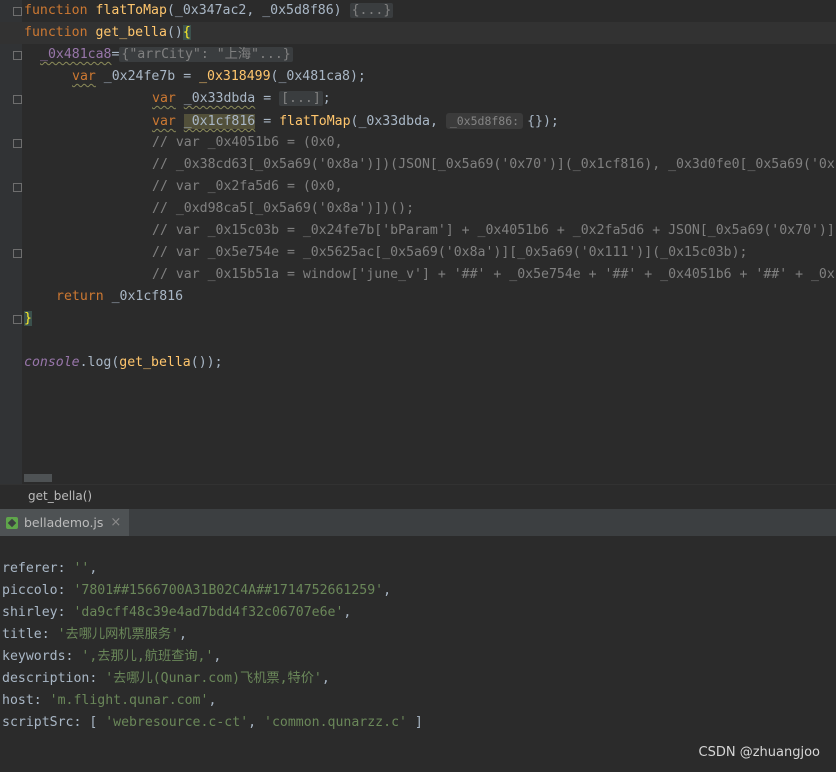  Describe the element at coordinates (11, 242) in the screenshot. I see `editor-gutter` at that location.